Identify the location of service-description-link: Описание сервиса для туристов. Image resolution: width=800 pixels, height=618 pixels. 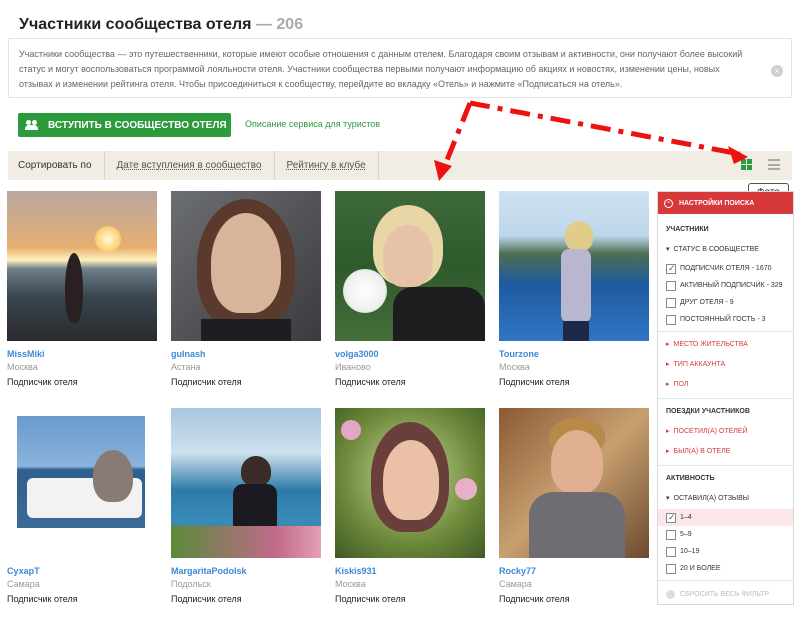
(312, 124).